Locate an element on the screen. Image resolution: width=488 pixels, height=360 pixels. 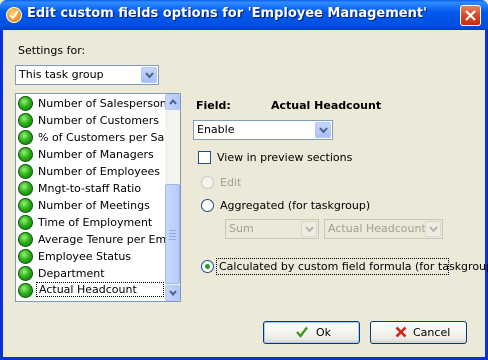
edit-radio is located at coordinates (207, 182).